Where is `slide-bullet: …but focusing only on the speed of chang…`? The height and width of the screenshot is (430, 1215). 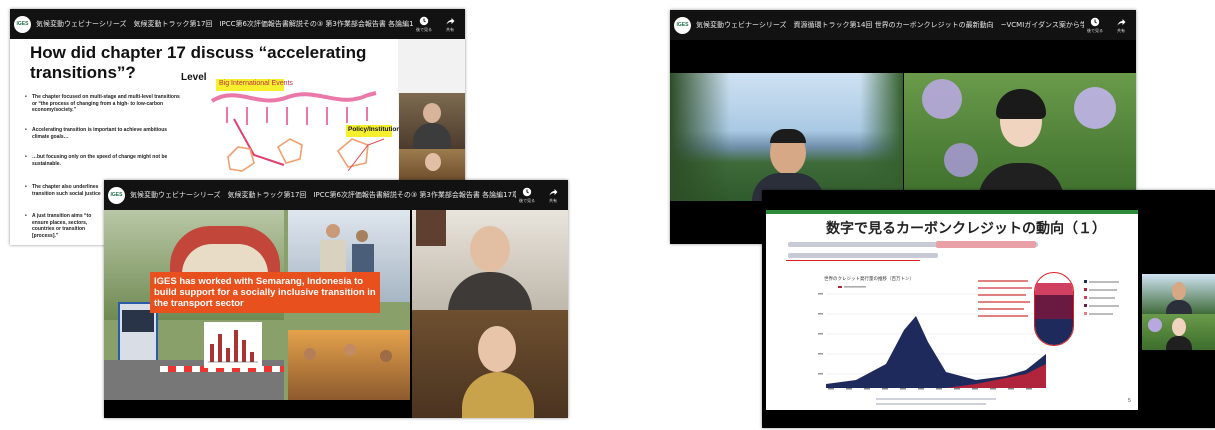 slide-bullet: …but focusing only on the speed of chang… is located at coordinates (103, 160).